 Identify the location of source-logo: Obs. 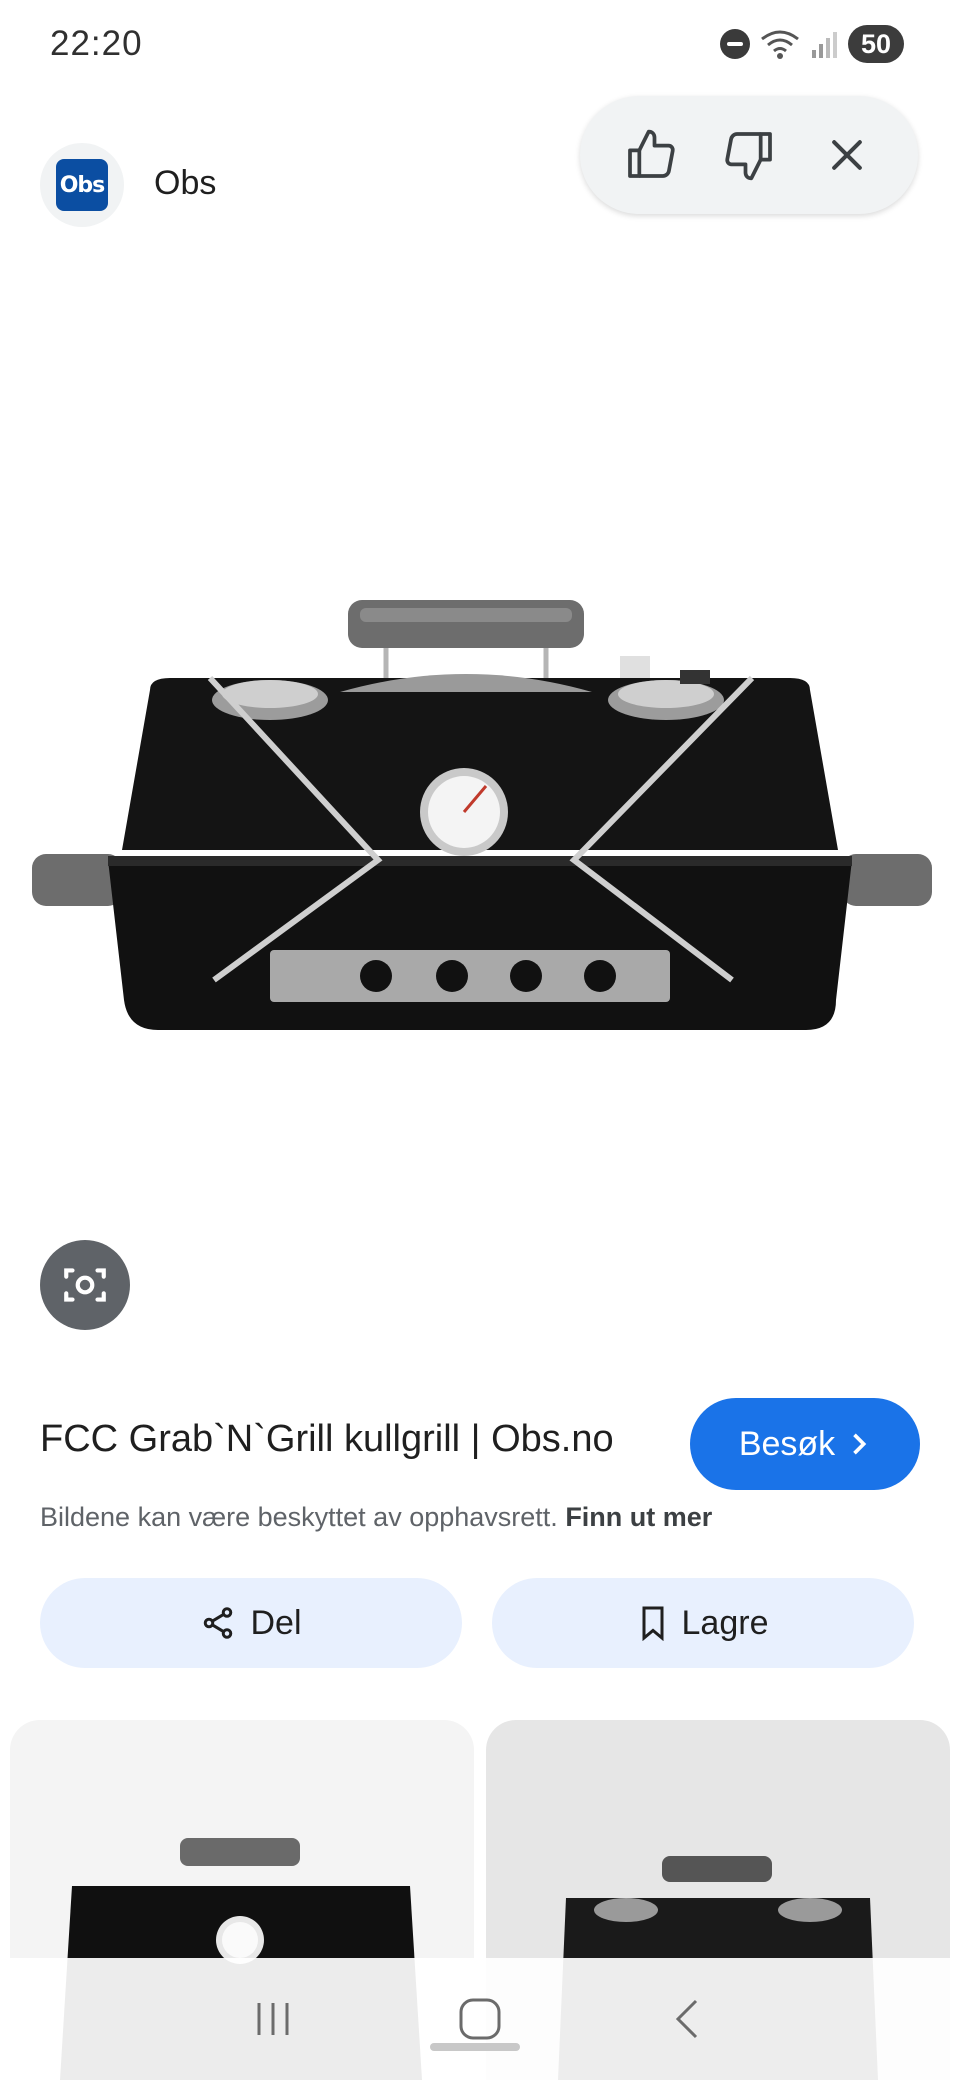
(82, 185).